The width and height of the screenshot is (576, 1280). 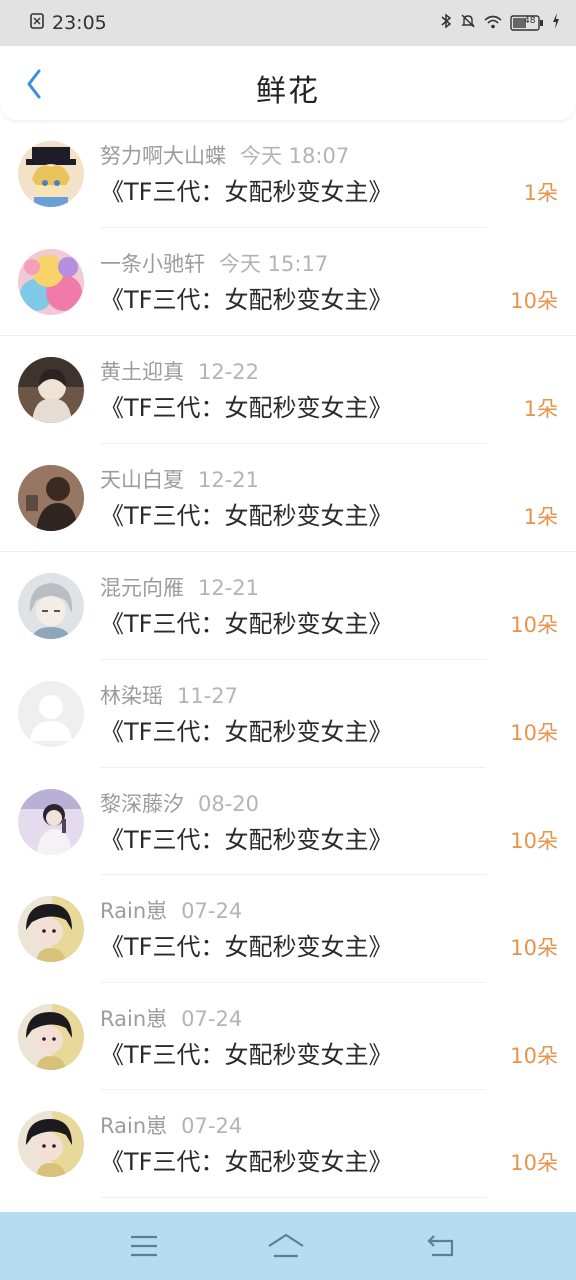 I want to click on list-item: 林染瑶 11-27 《TF三代：女配秒变女主》 10朵, so click(x=288, y=714).